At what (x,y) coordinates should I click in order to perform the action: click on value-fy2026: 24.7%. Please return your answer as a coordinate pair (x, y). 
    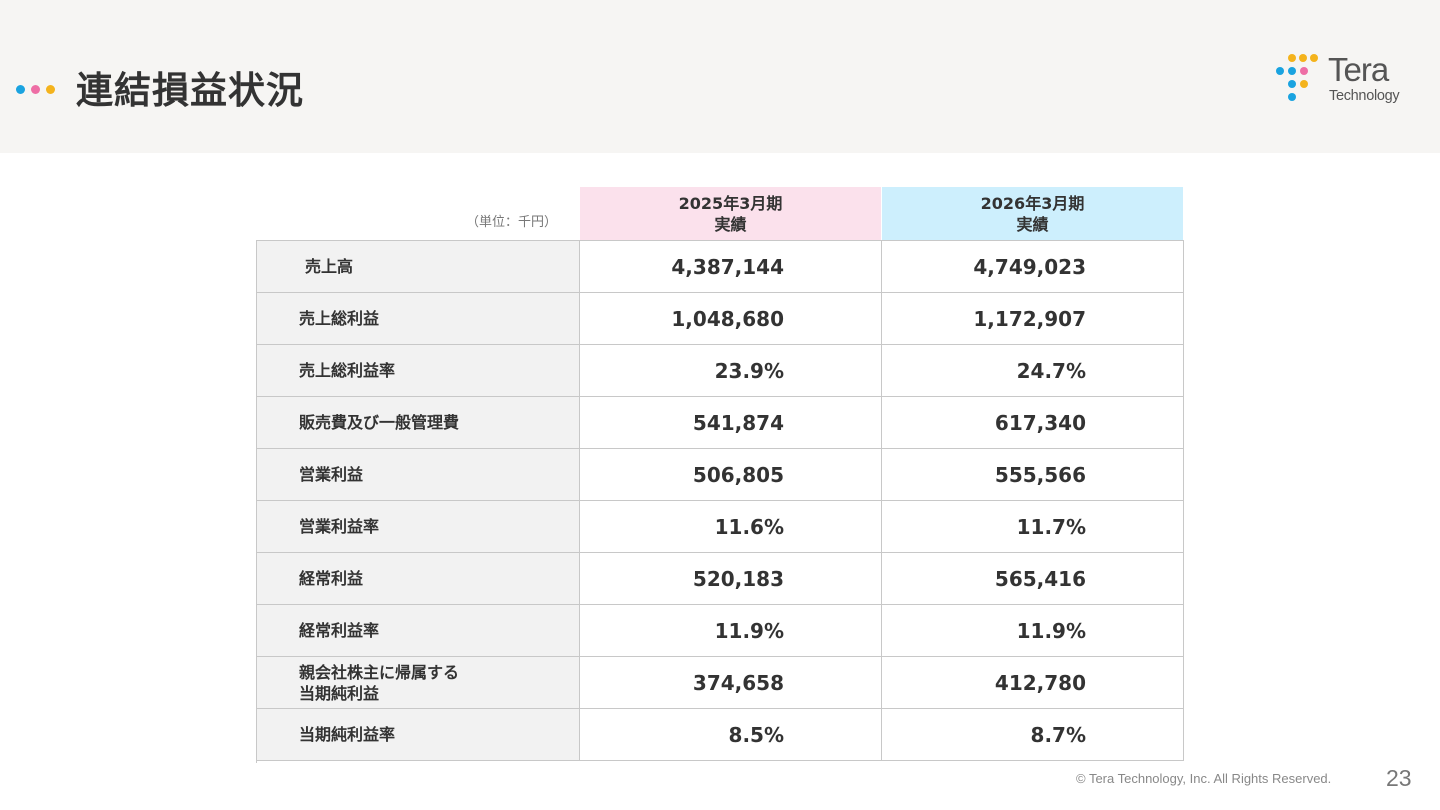
    Looking at the image, I should click on (1033, 371).